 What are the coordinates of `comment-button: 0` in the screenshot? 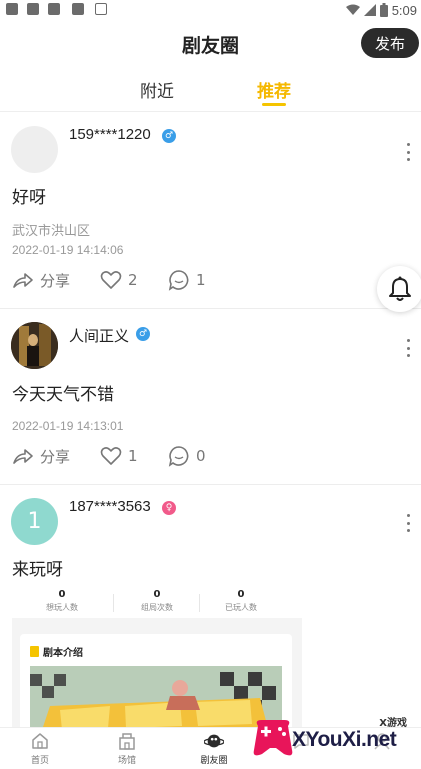 It's located at (187, 456).